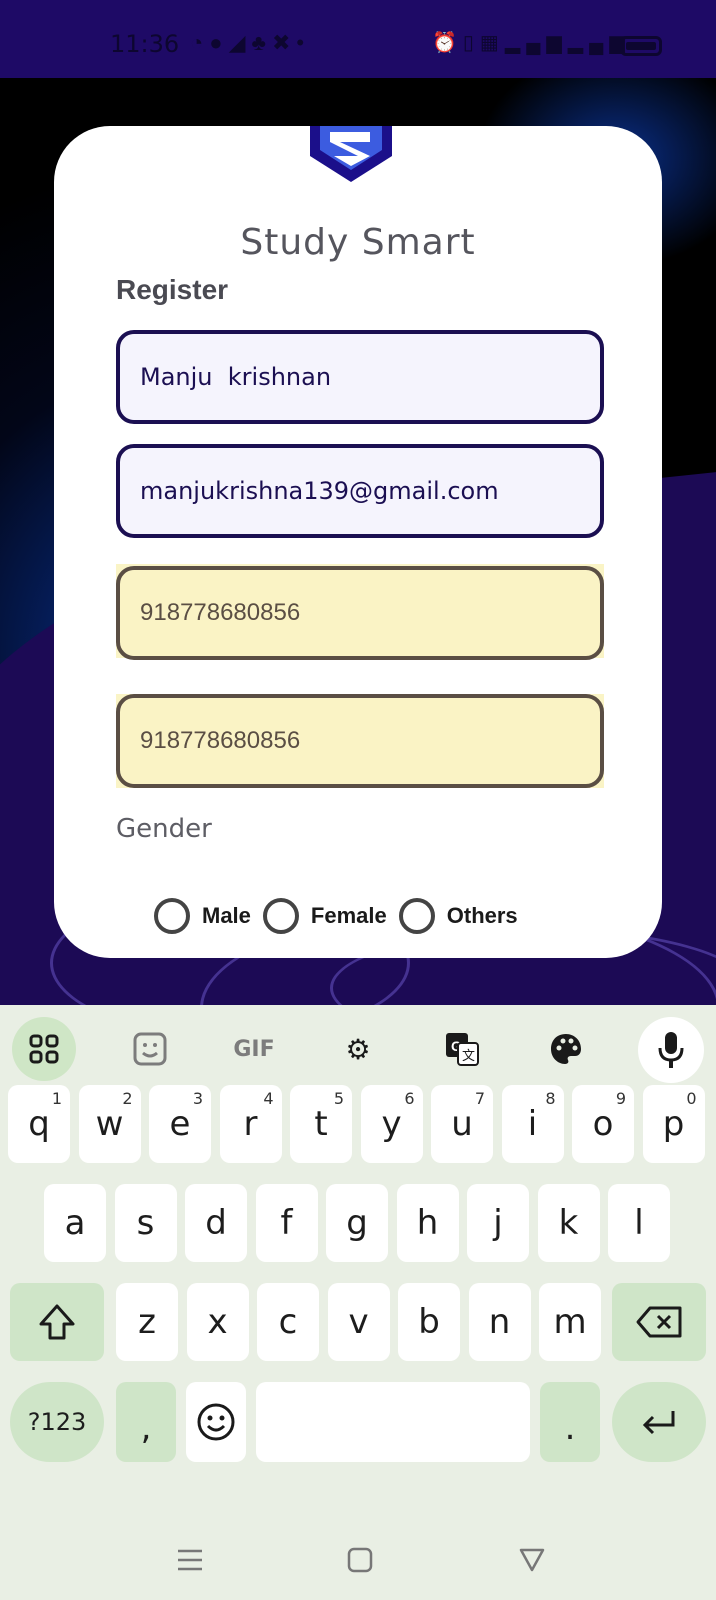 This screenshot has height=1600, width=716. Describe the element at coordinates (471, 43) in the screenshot. I see `vibrate-icon: ▯` at that location.